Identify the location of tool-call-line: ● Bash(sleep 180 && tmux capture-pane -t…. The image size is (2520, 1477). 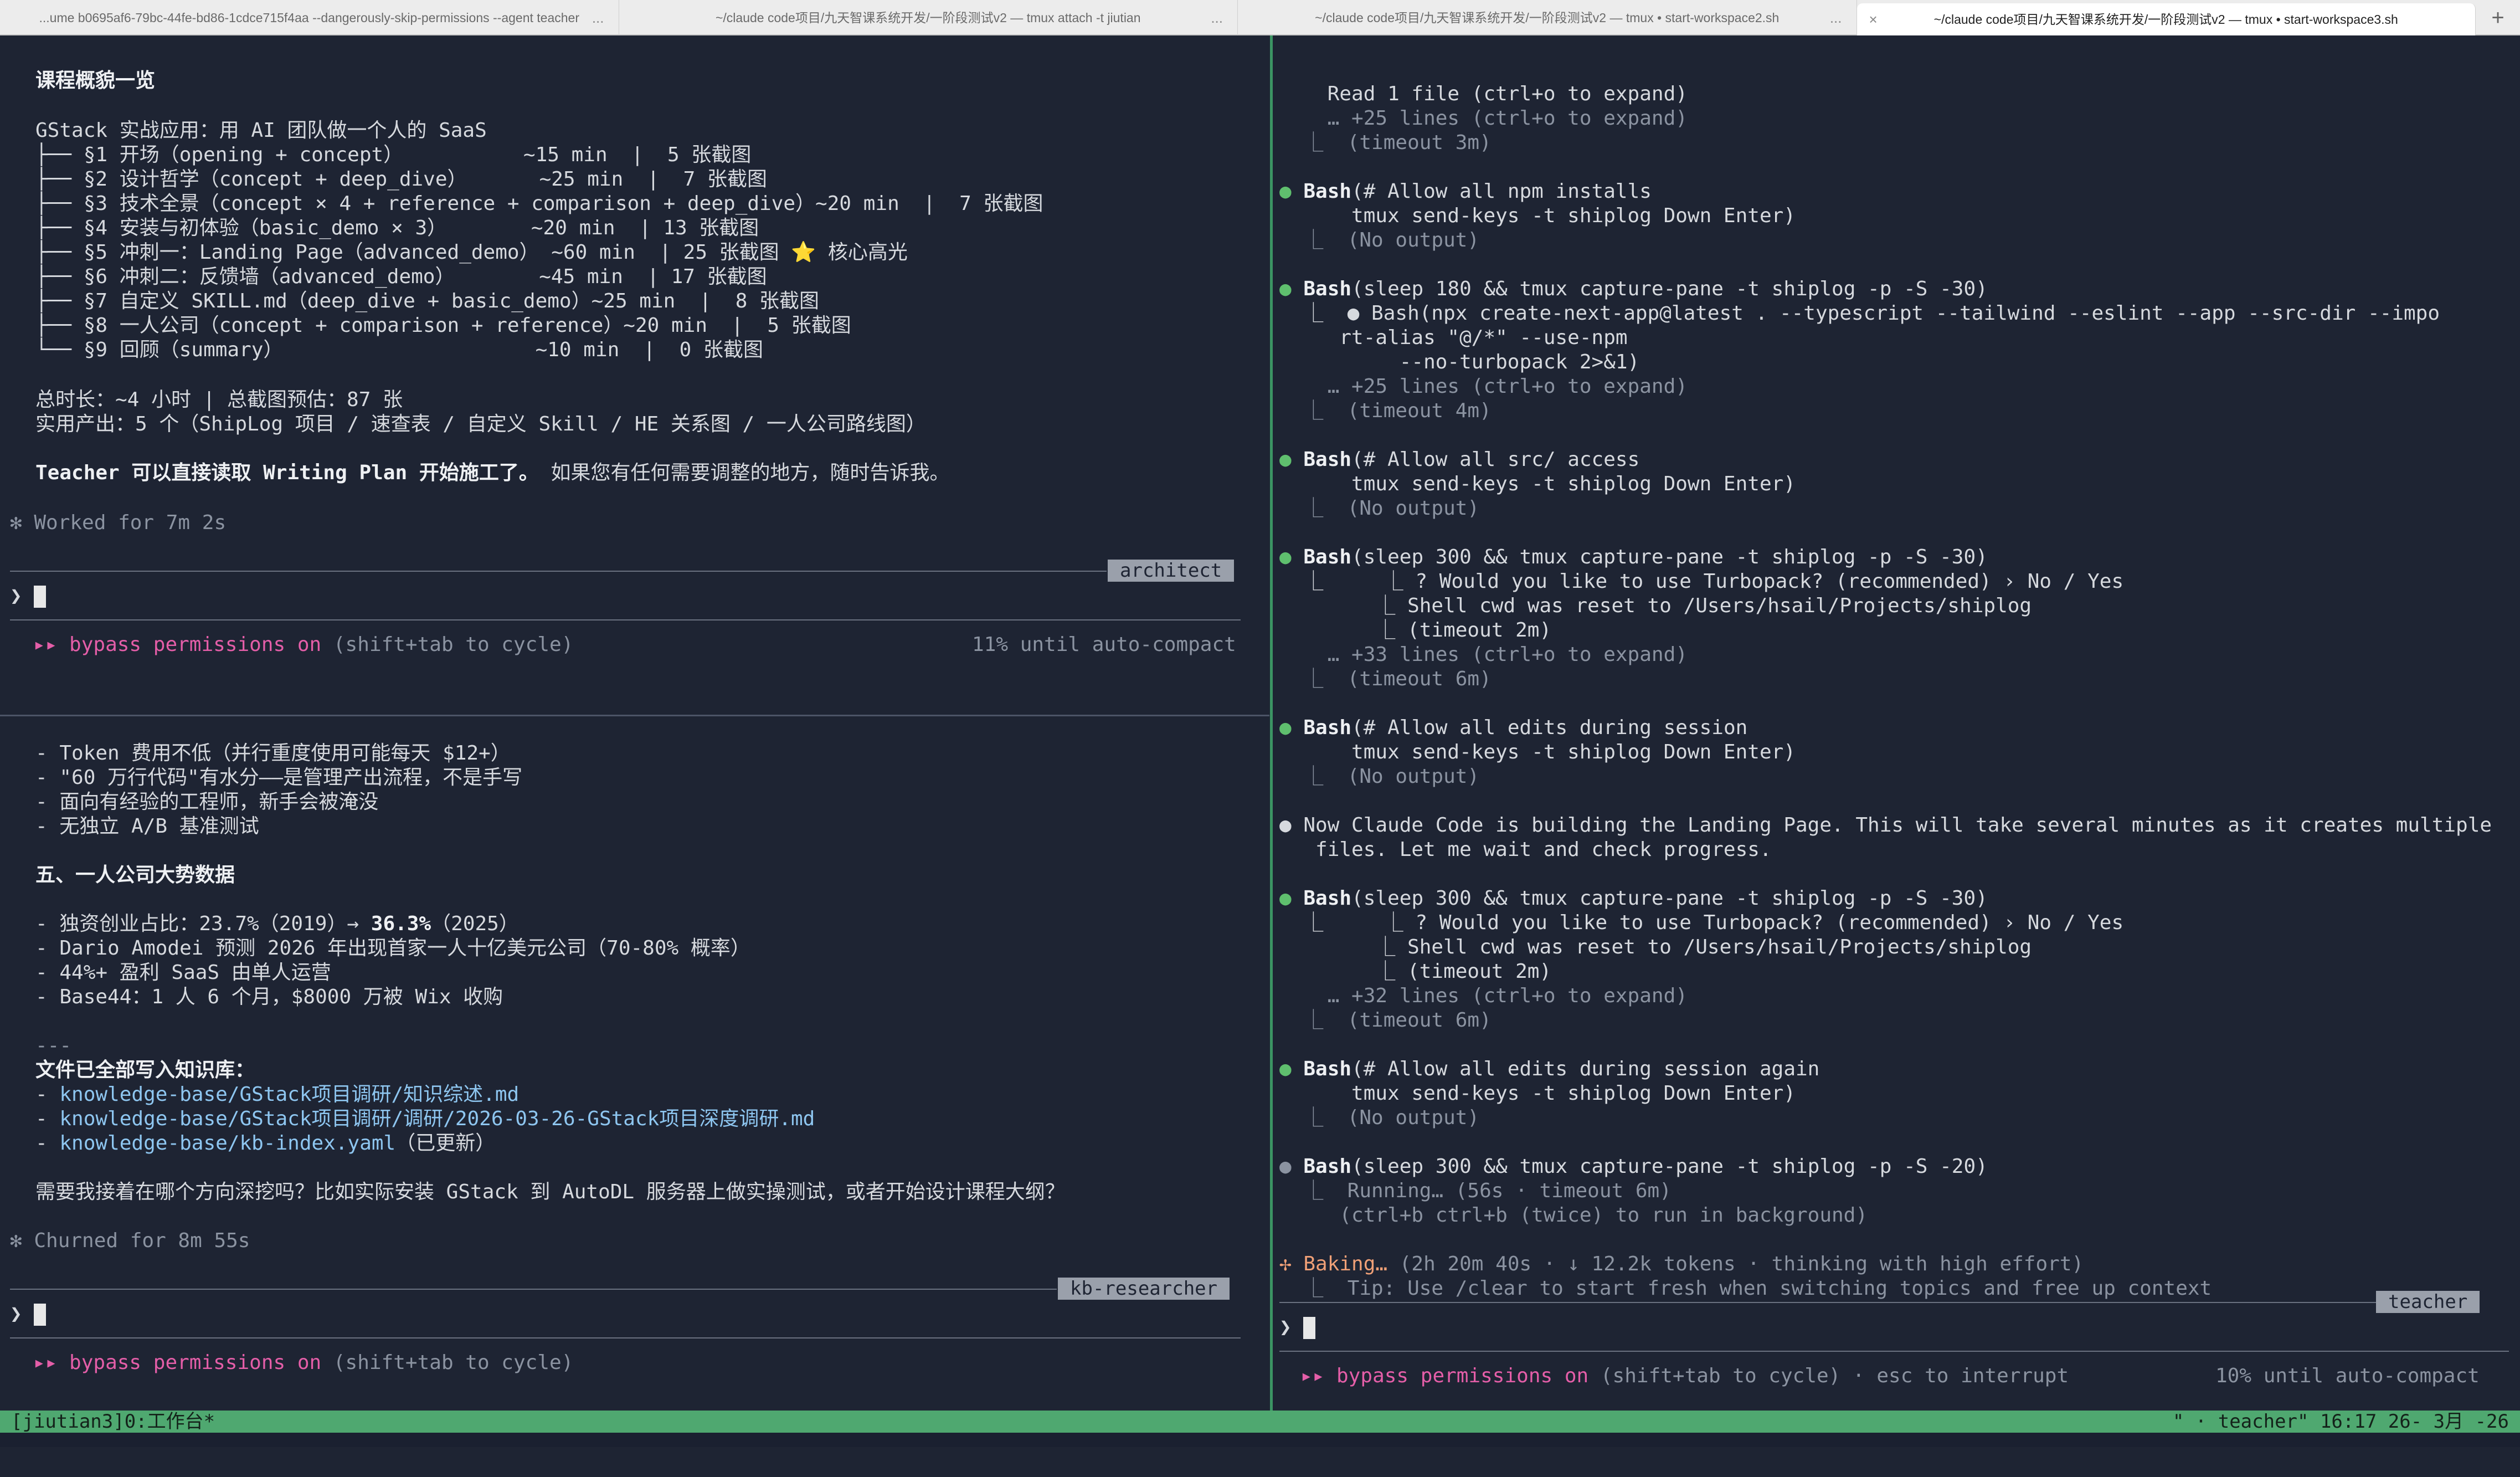
(1633, 289).